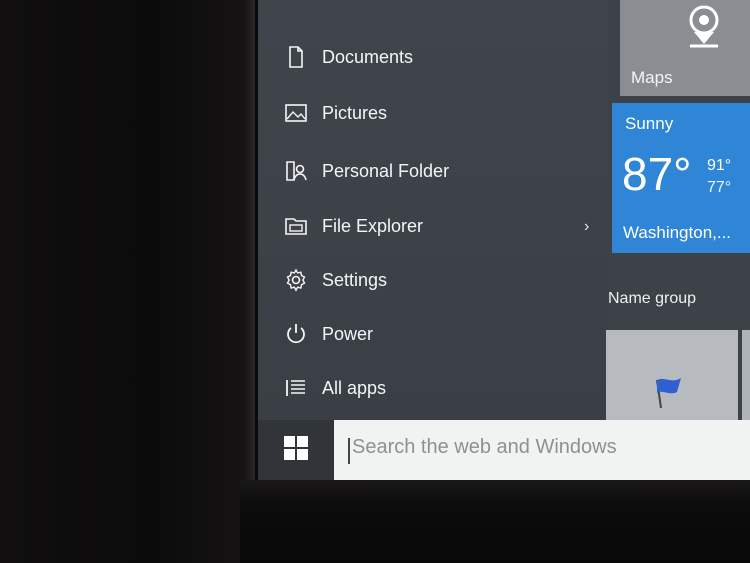  Describe the element at coordinates (355, 279) in the screenshot. I see `menu-item-label: Settings` at that location.